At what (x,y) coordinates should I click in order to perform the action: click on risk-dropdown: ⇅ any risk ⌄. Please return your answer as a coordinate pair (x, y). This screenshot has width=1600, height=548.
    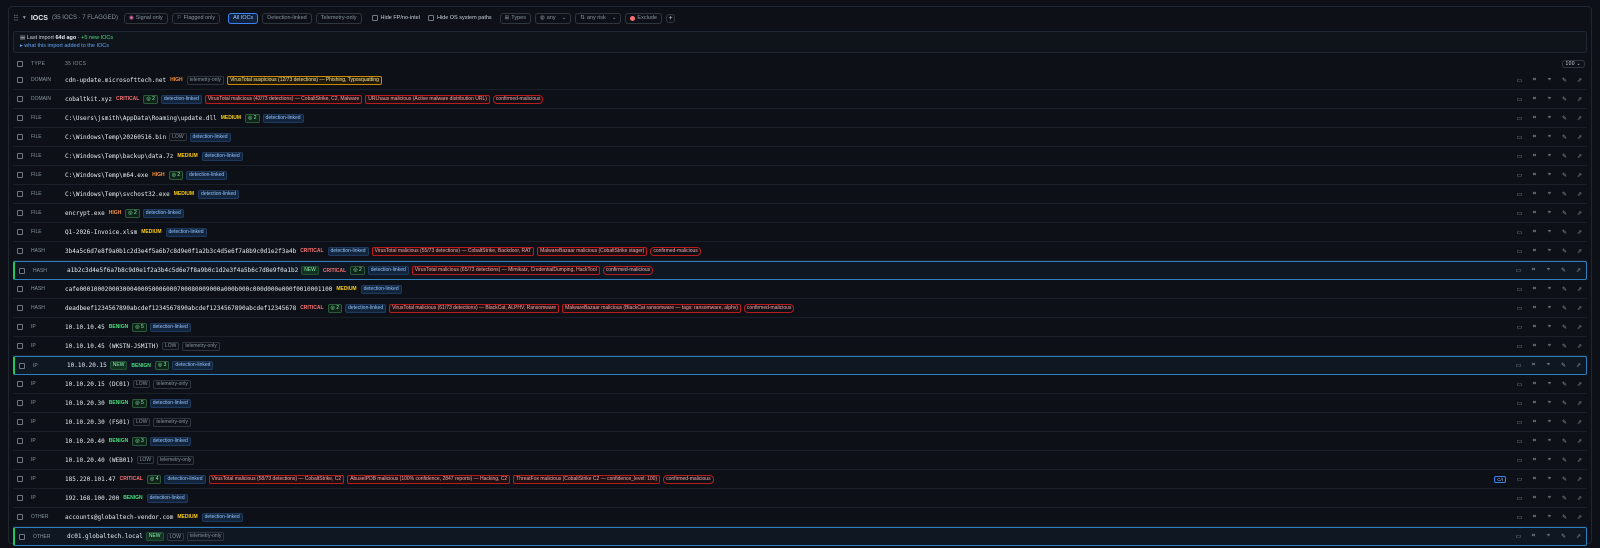
    Looking at the image, I should click on (598, 18).